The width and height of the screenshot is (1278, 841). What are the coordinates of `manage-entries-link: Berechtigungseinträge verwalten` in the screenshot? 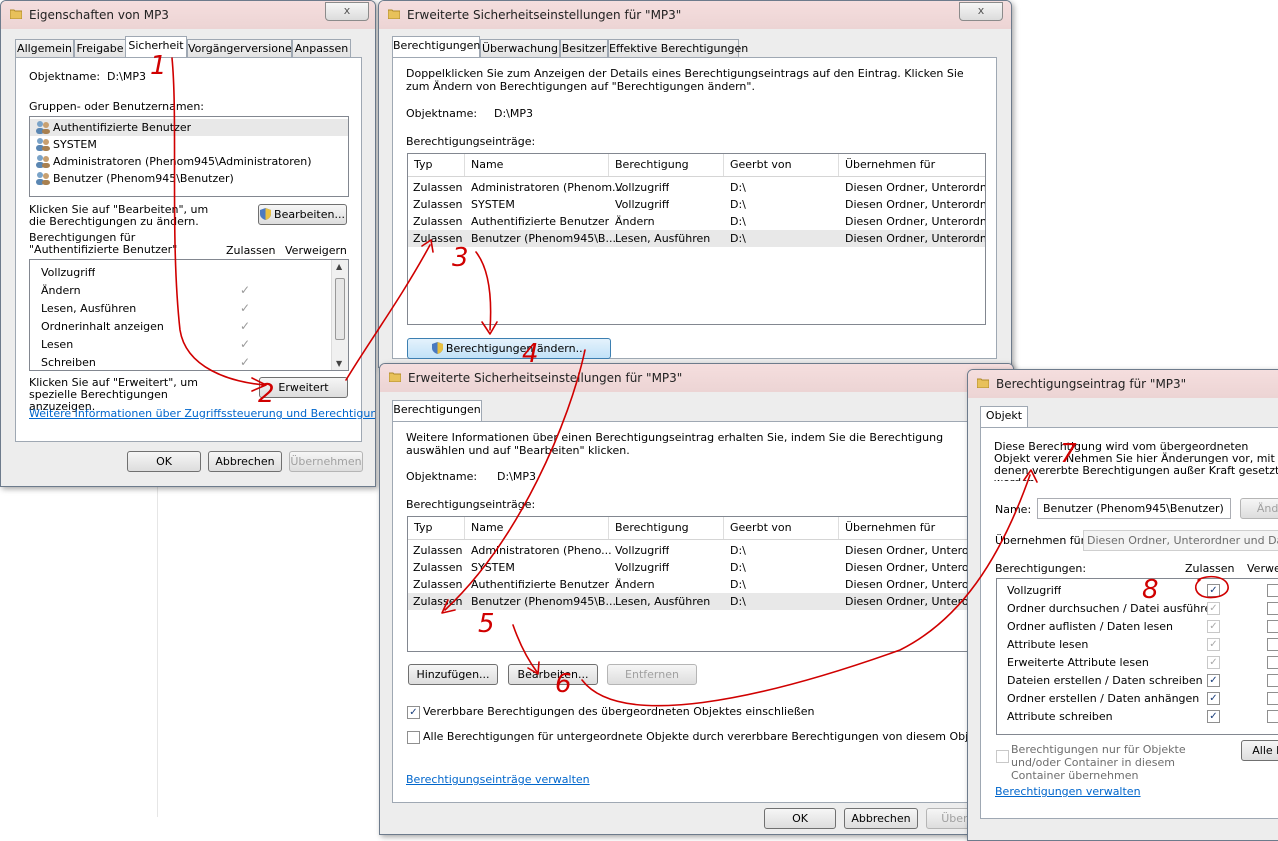 It's located at (498, 779).